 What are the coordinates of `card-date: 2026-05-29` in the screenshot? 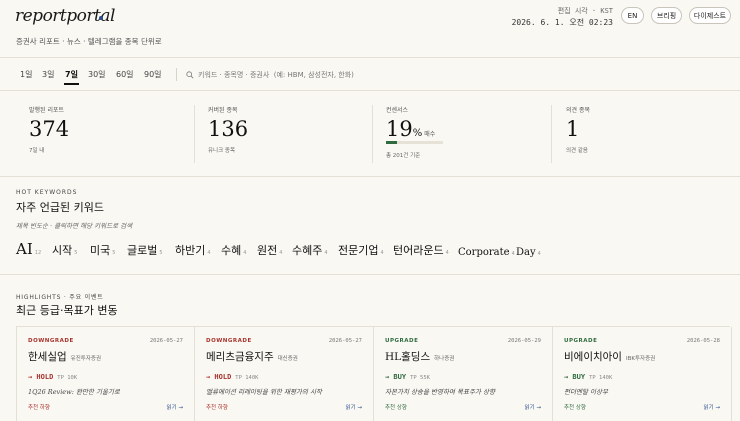 It's located at (524, 341).